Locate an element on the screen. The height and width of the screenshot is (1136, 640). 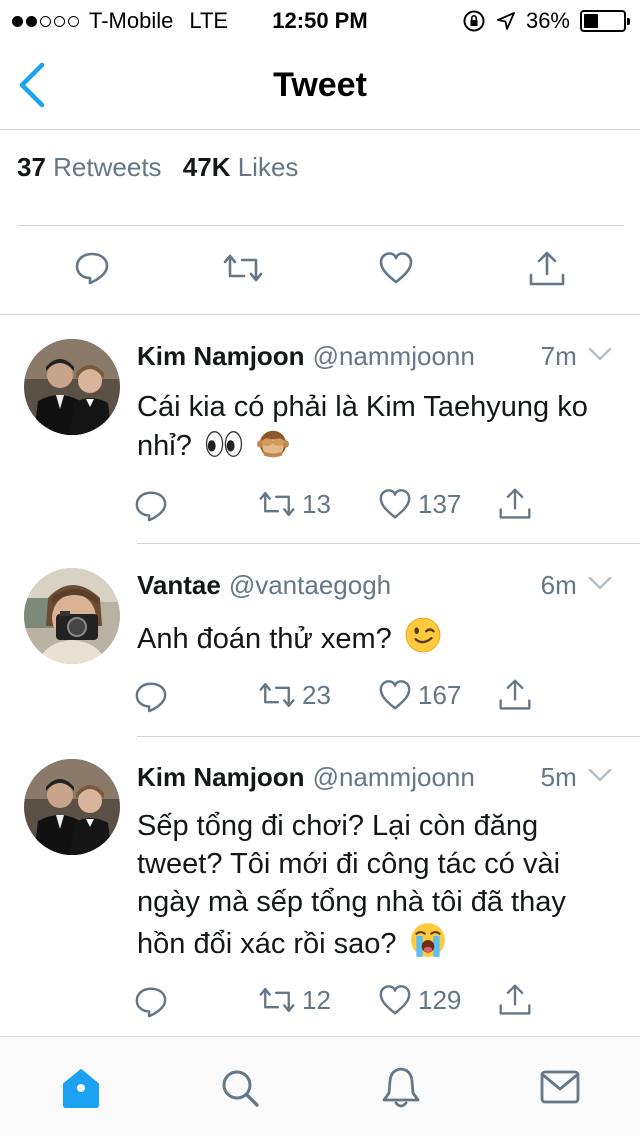
eyes-emoji is located at coordinates (224, 444).